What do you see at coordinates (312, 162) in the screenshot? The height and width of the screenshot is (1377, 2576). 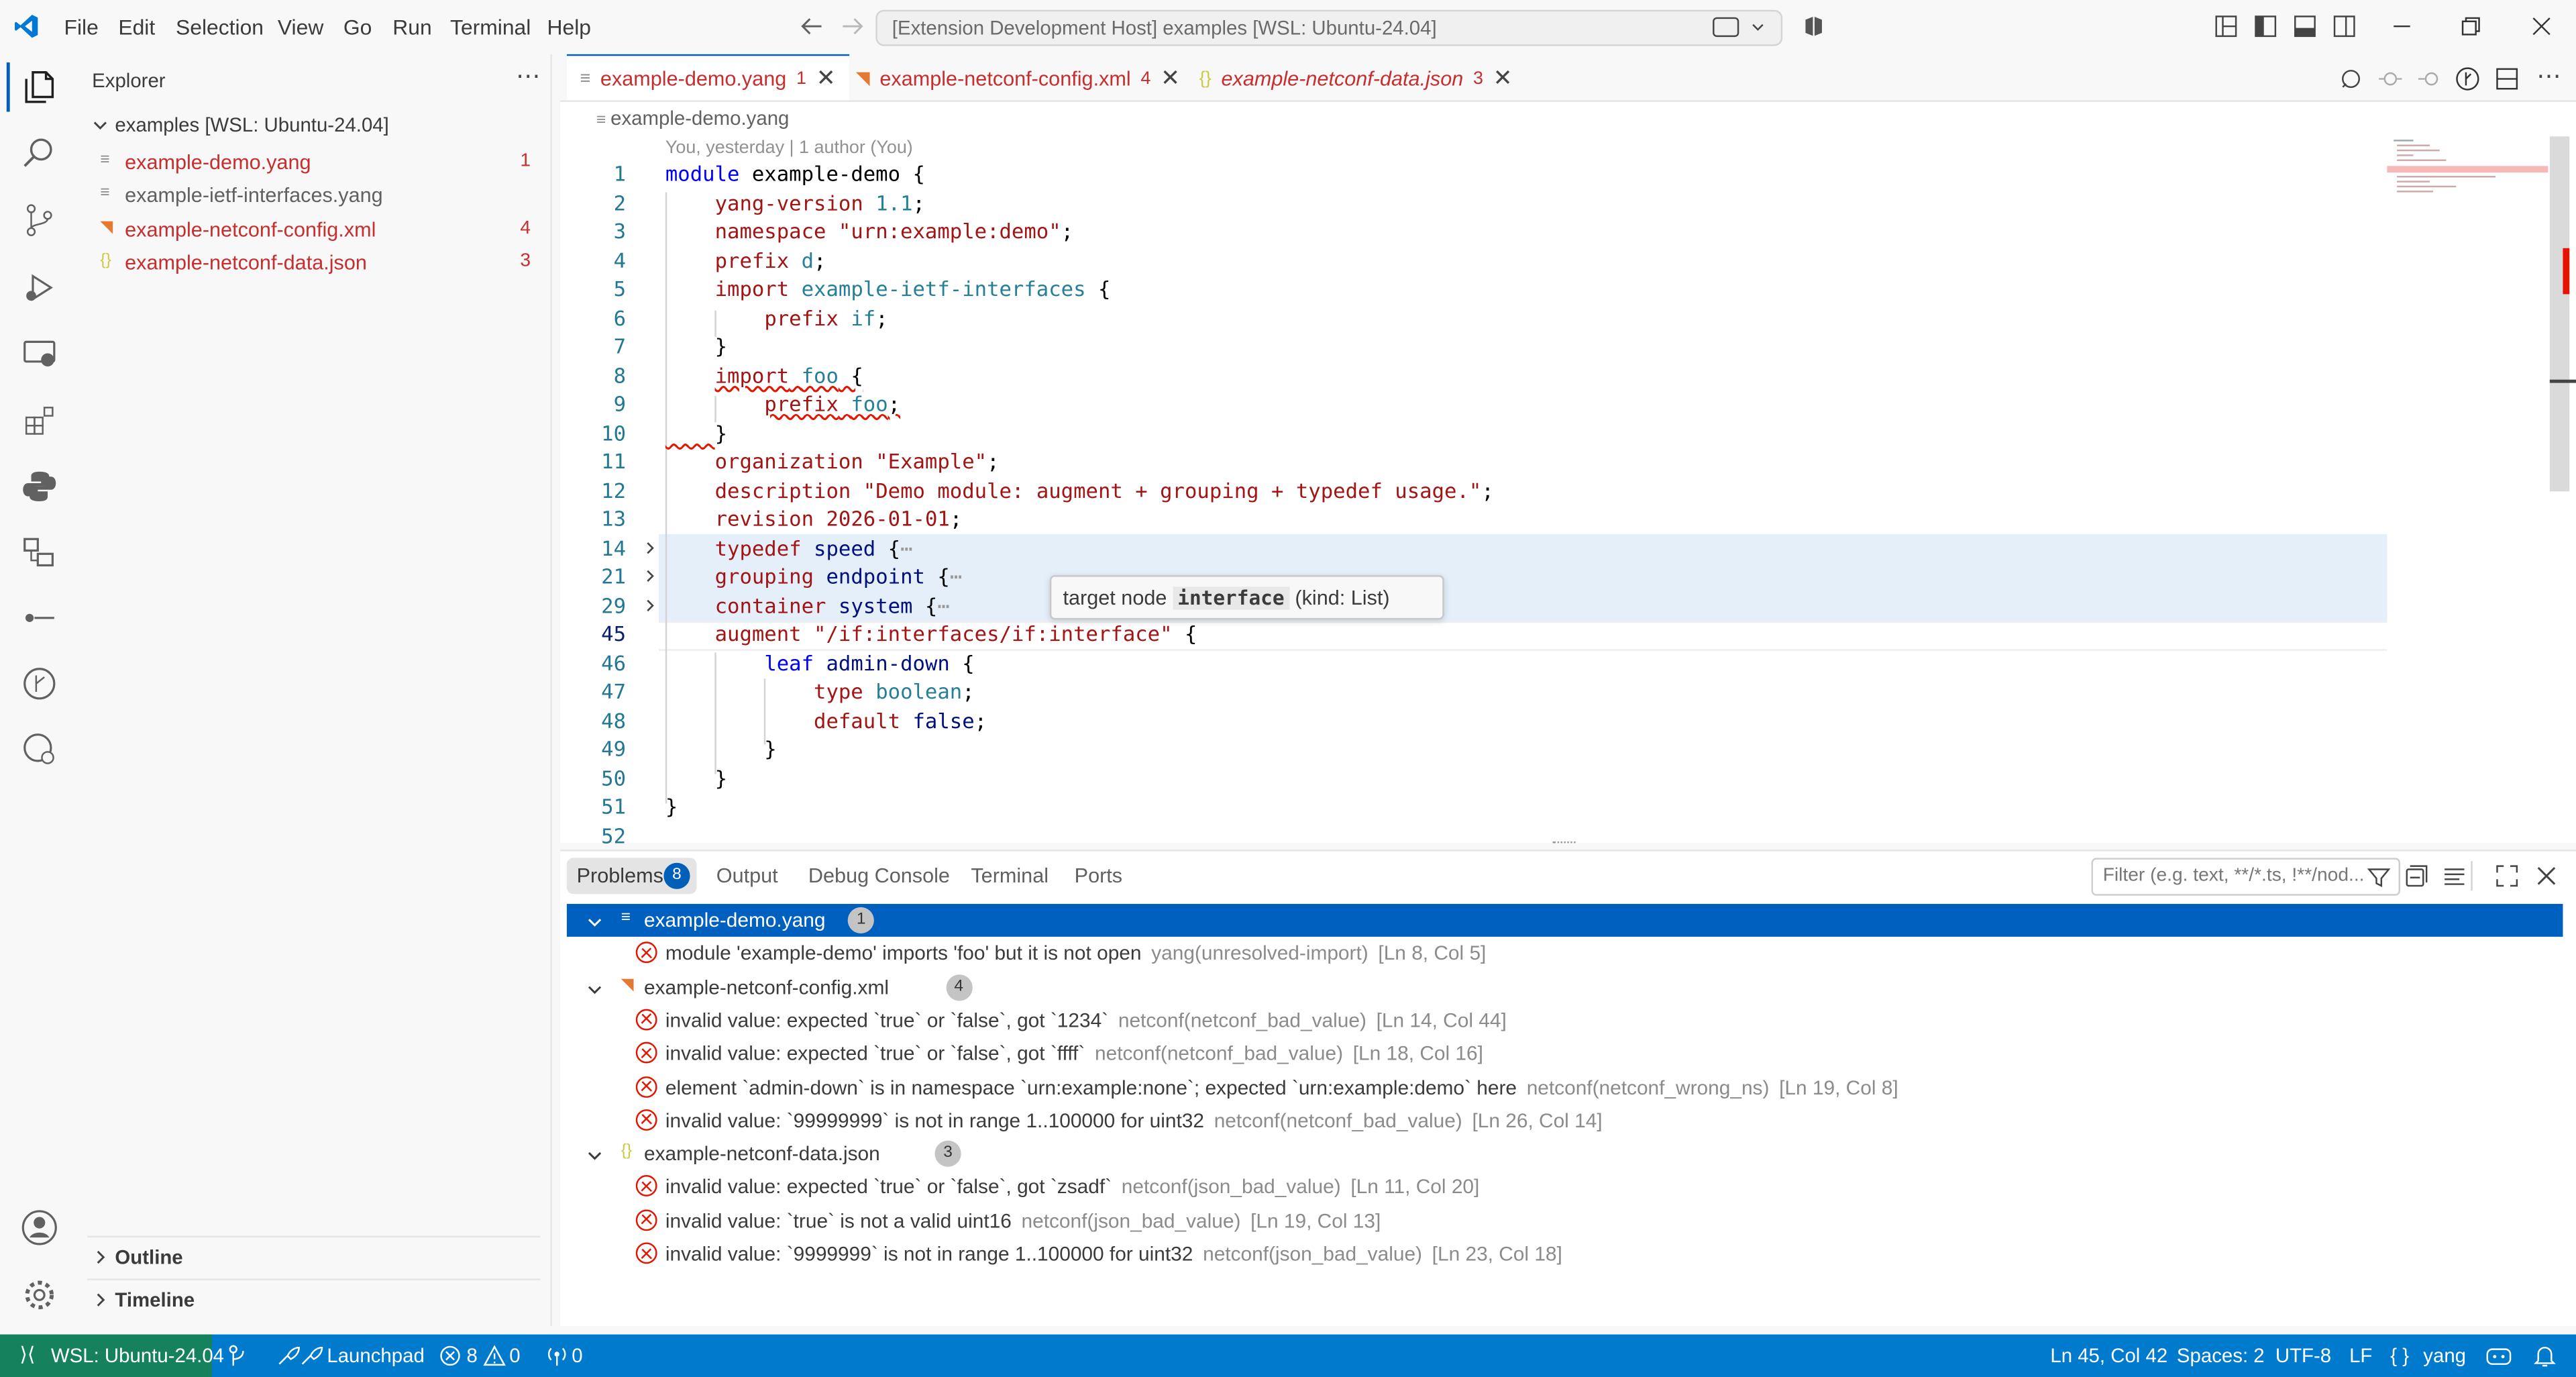 I see `sidebar-file-item: ≡ example-demo.yang 1` at bounding box center [312, 162].